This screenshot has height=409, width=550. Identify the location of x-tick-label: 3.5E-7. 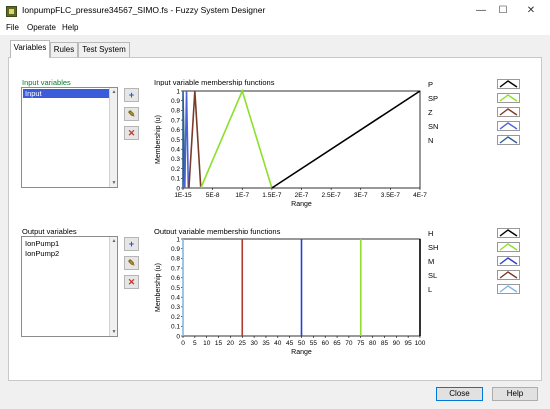
(391, 195).